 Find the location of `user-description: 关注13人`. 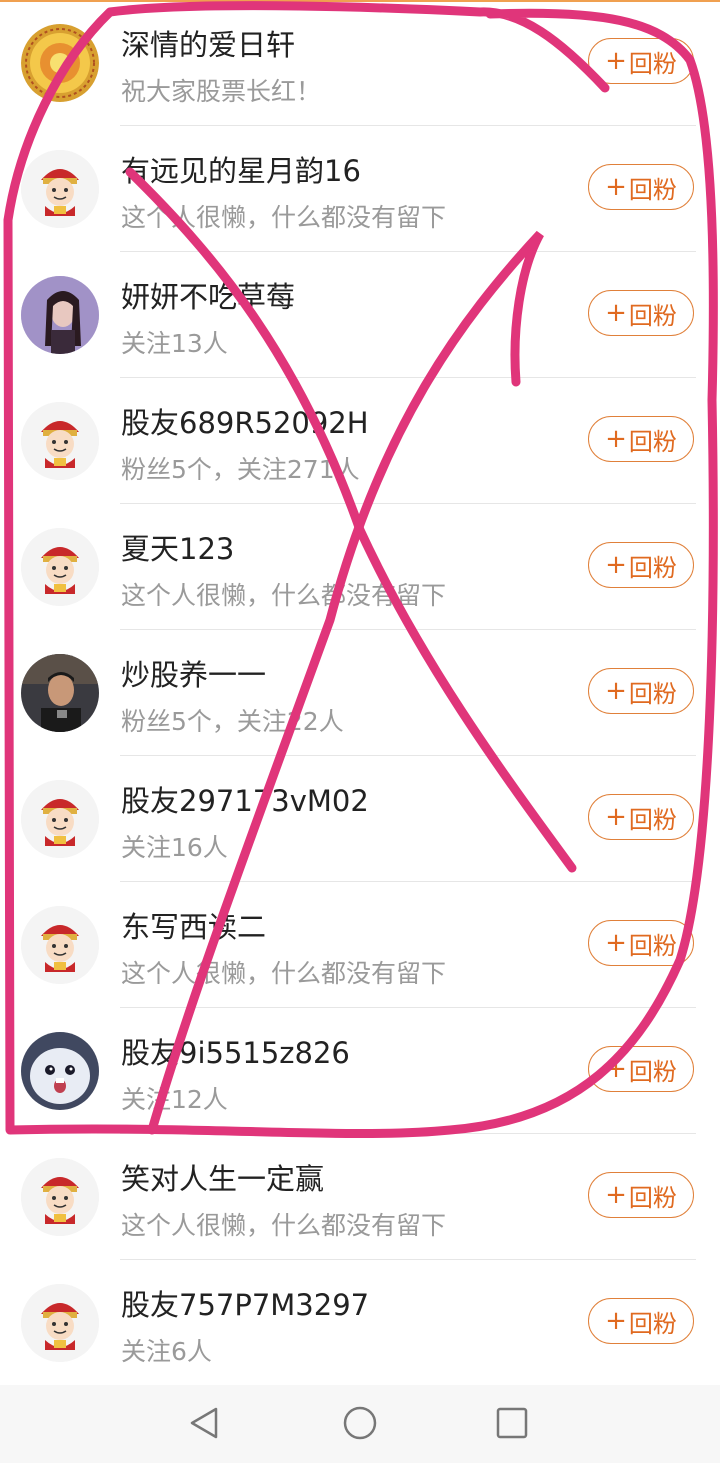

user-description: 关注13人 is located at coordinates (174, 343).